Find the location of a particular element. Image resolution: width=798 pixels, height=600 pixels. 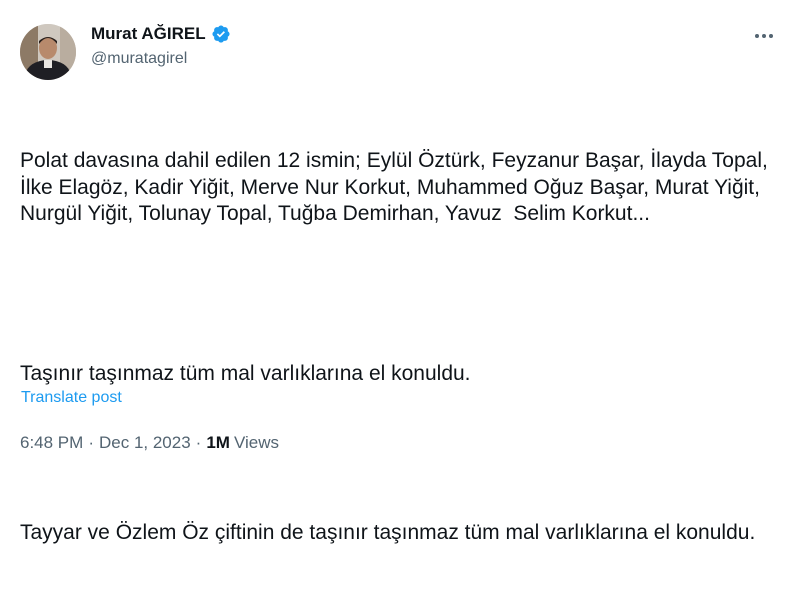

author-display-name: Murat AĞIREL is located at coordinates (148, 34).